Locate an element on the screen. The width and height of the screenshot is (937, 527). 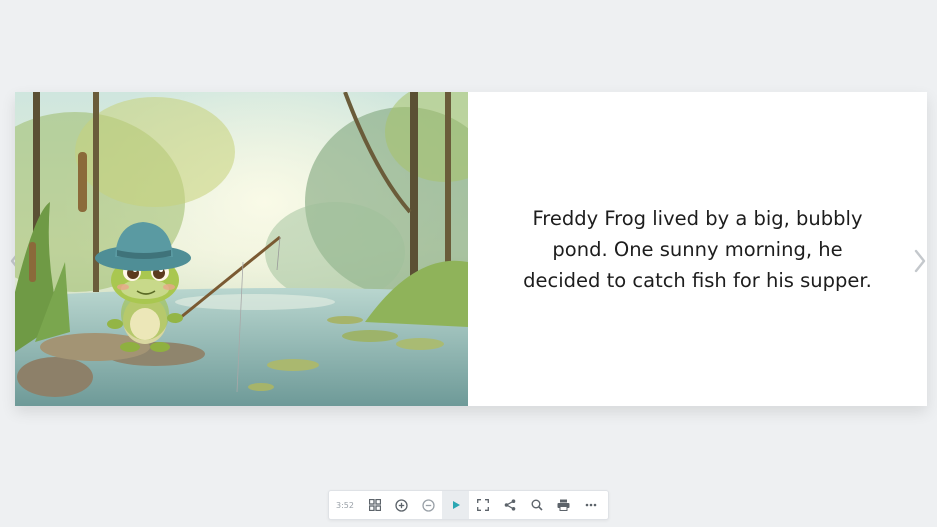
fullscreen-icon is located at coordinates (482, 505).